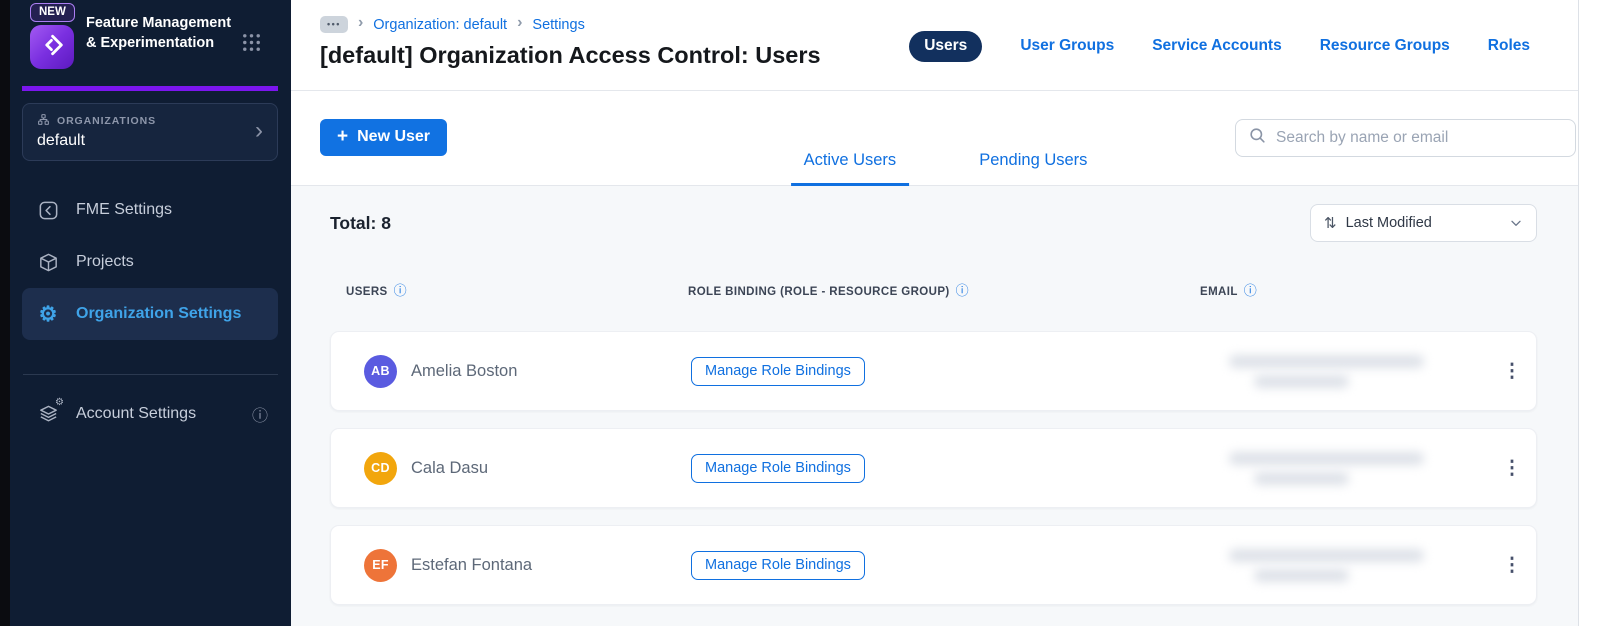  What do you see at coordinates (1217, 46) in the screenshot?
I see `tab-service-accounts: Service Accounts` at bounding box center [1217, 46].